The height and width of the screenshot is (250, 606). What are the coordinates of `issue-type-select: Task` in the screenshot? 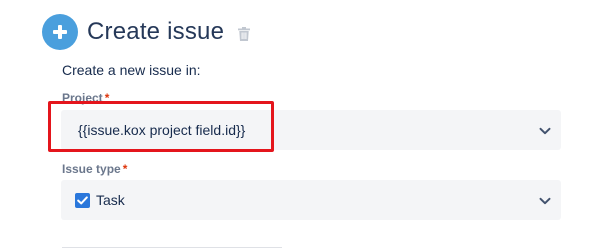 It's located at (311, 200).